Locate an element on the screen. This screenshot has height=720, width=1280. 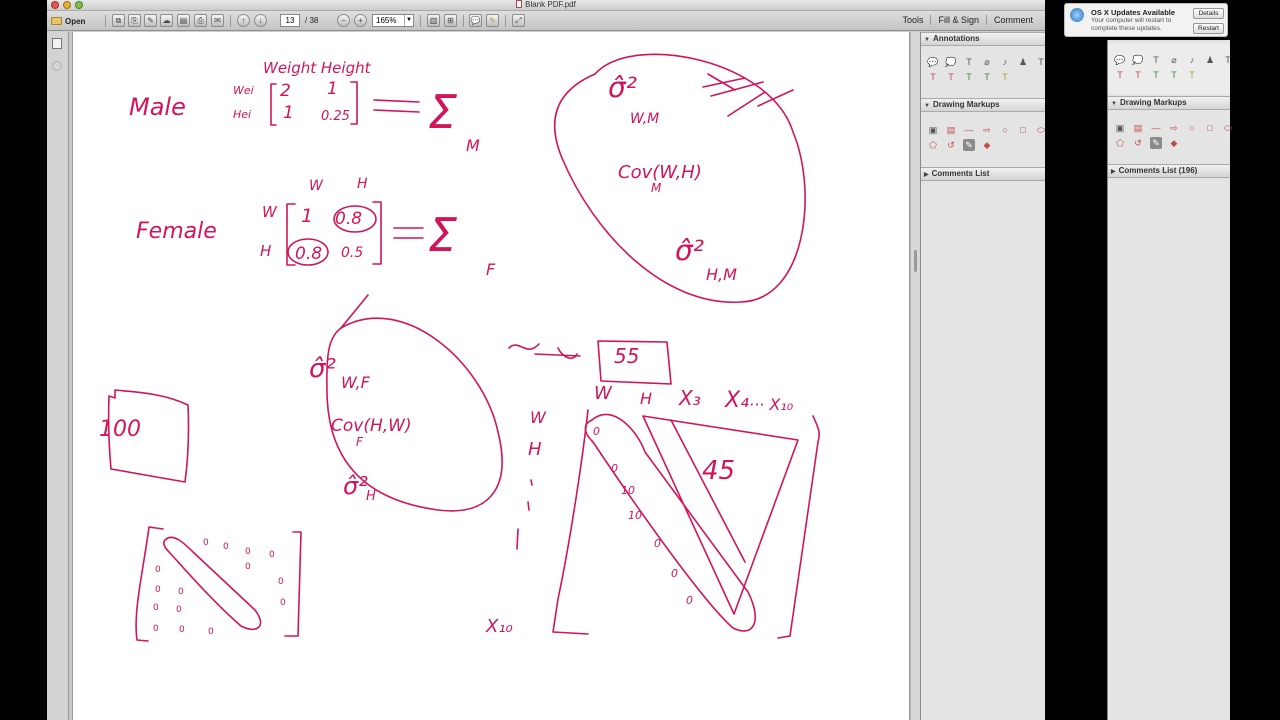
row-h: H is located at coordinates (535, 449).